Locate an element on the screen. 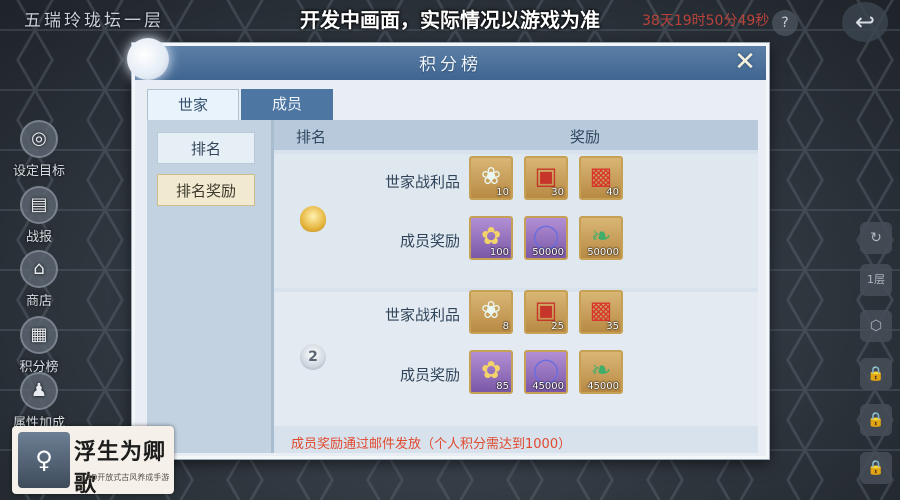 Image resolution: width=900 pixels, height=500 pixels. side-menu-report: ▤ 战报 is located at coordinates (39, 215).